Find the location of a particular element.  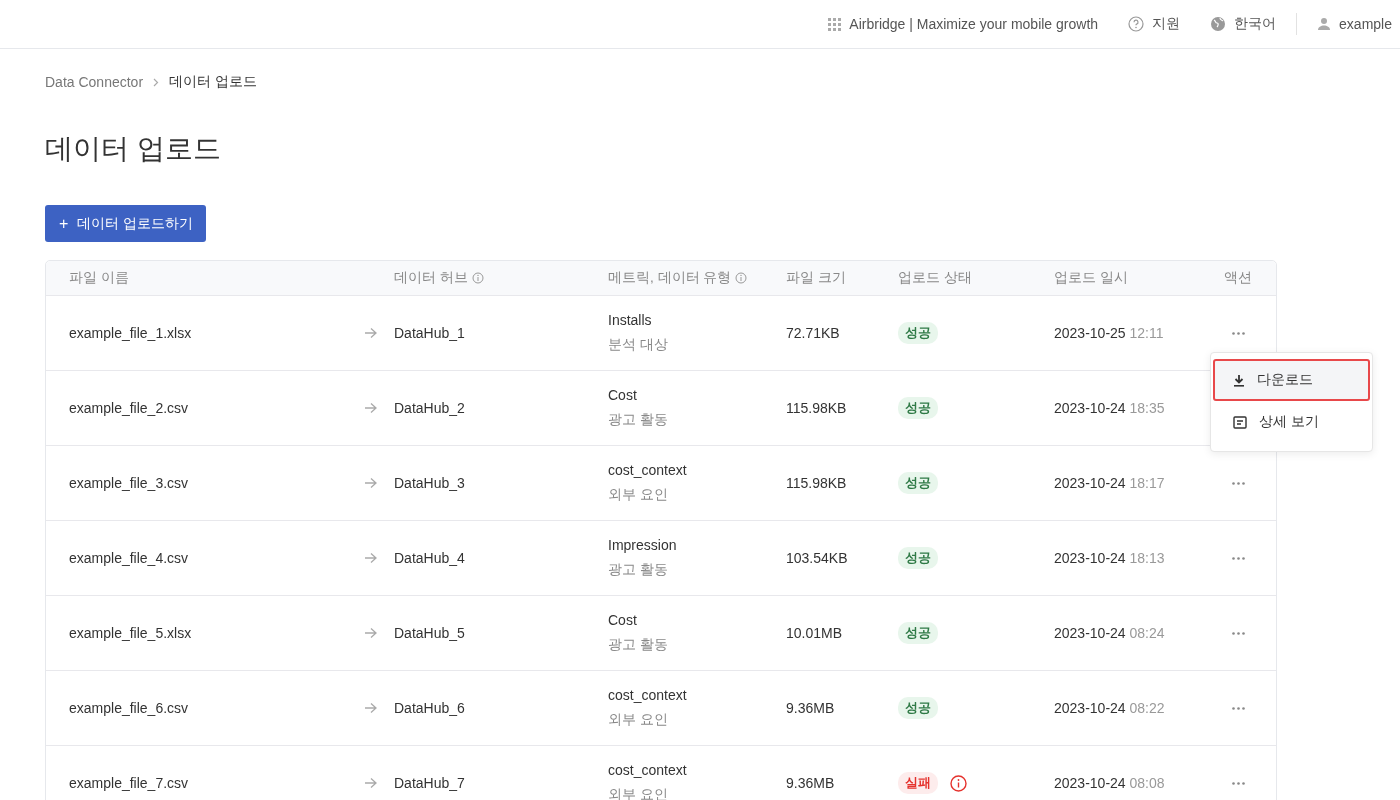

support-link: 지원 is located at coordinates (1166, 24).